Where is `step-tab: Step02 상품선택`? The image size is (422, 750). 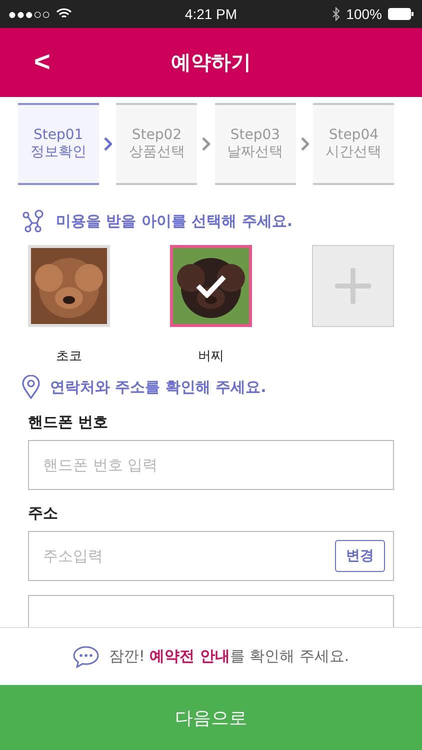 step-tab: Step02 상품선택 is located at coordinates (157, 144).